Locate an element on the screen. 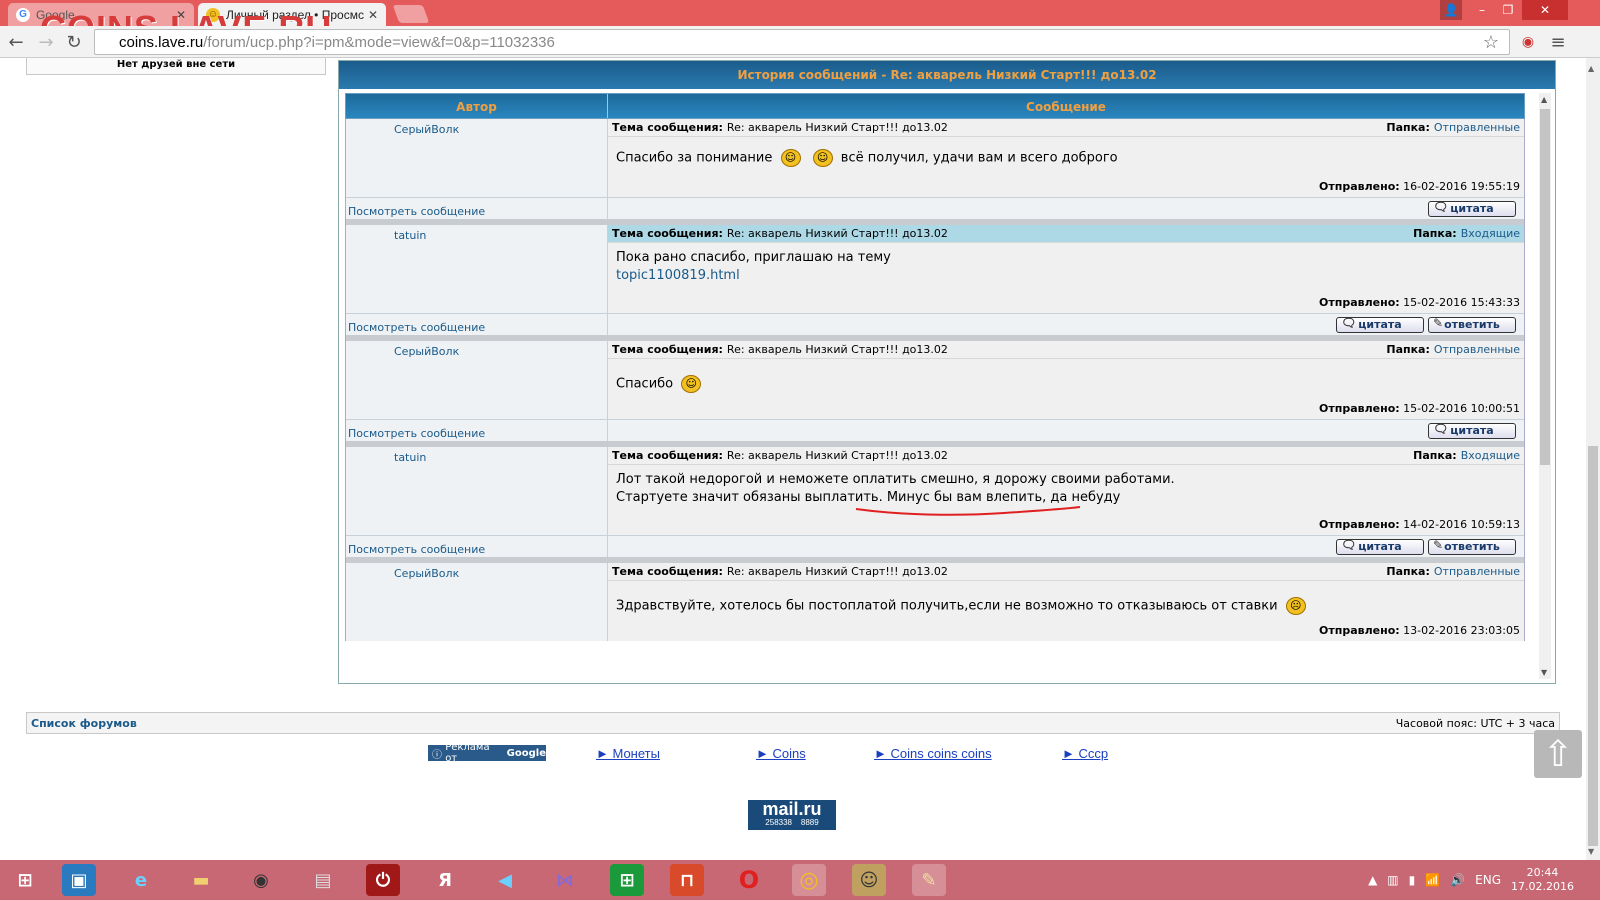  ad-link-text: ► Coins is located at coordinates (781, 753).